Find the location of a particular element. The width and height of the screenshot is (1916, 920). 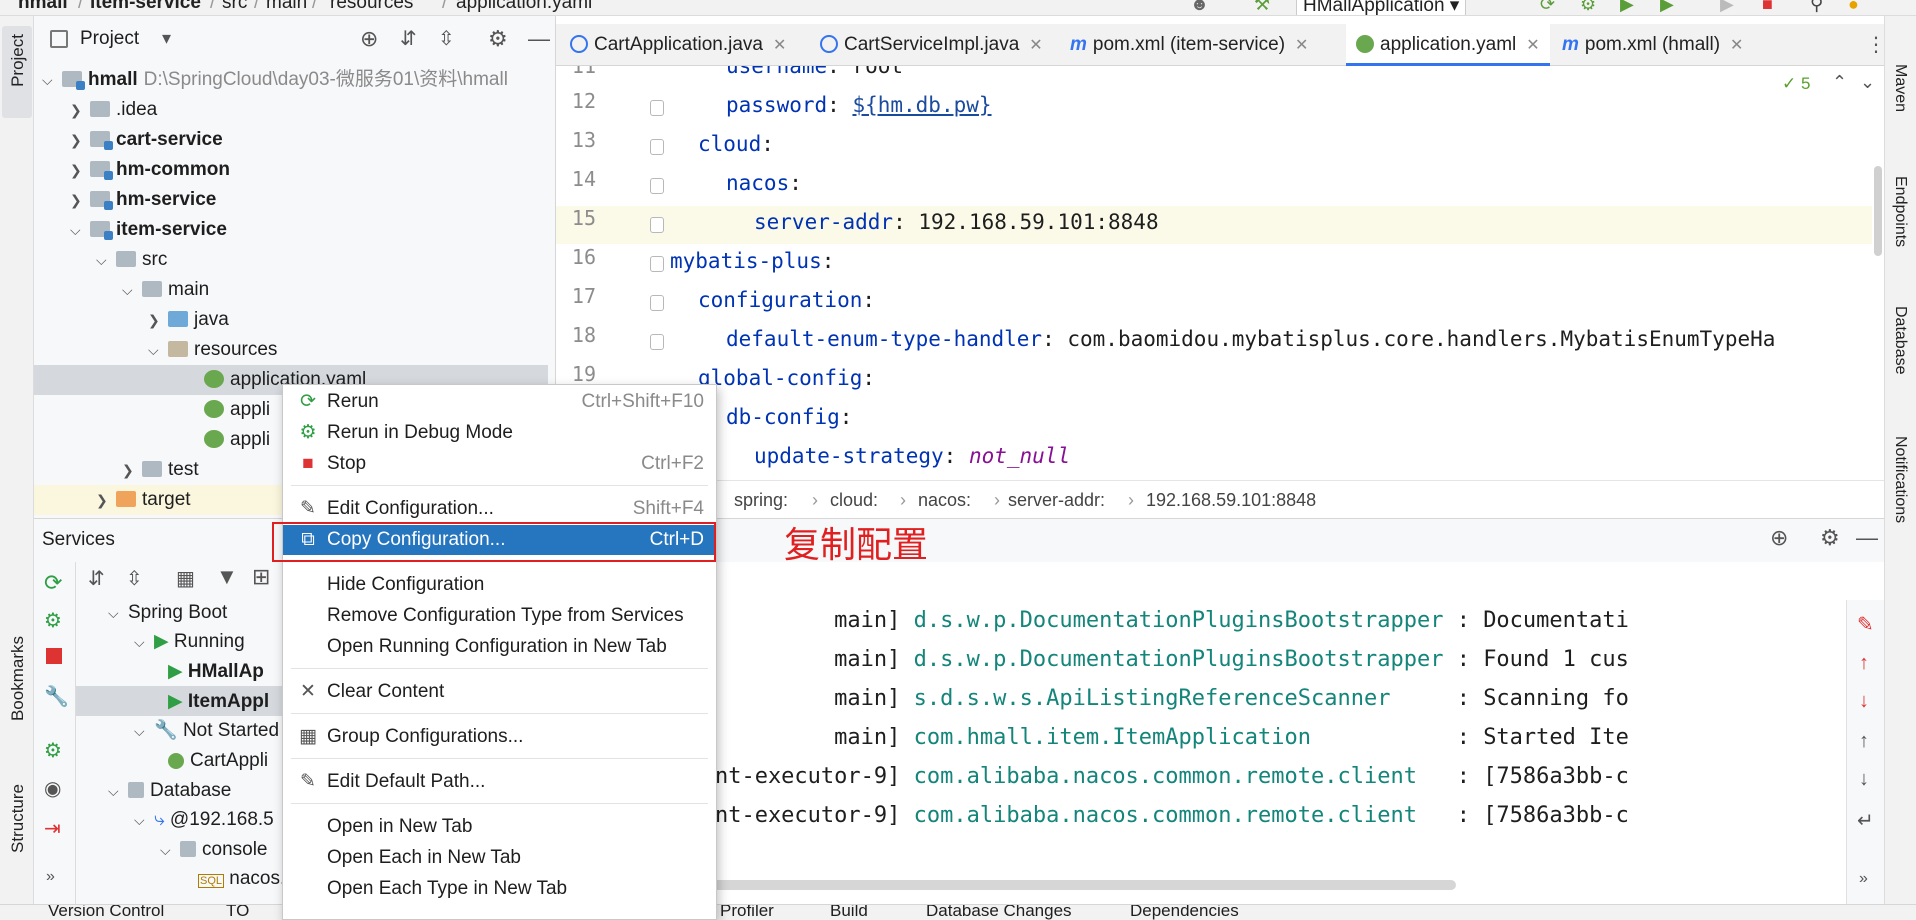

endpoints-tool-label: Endpoints is located at coordinates (1900, 211).